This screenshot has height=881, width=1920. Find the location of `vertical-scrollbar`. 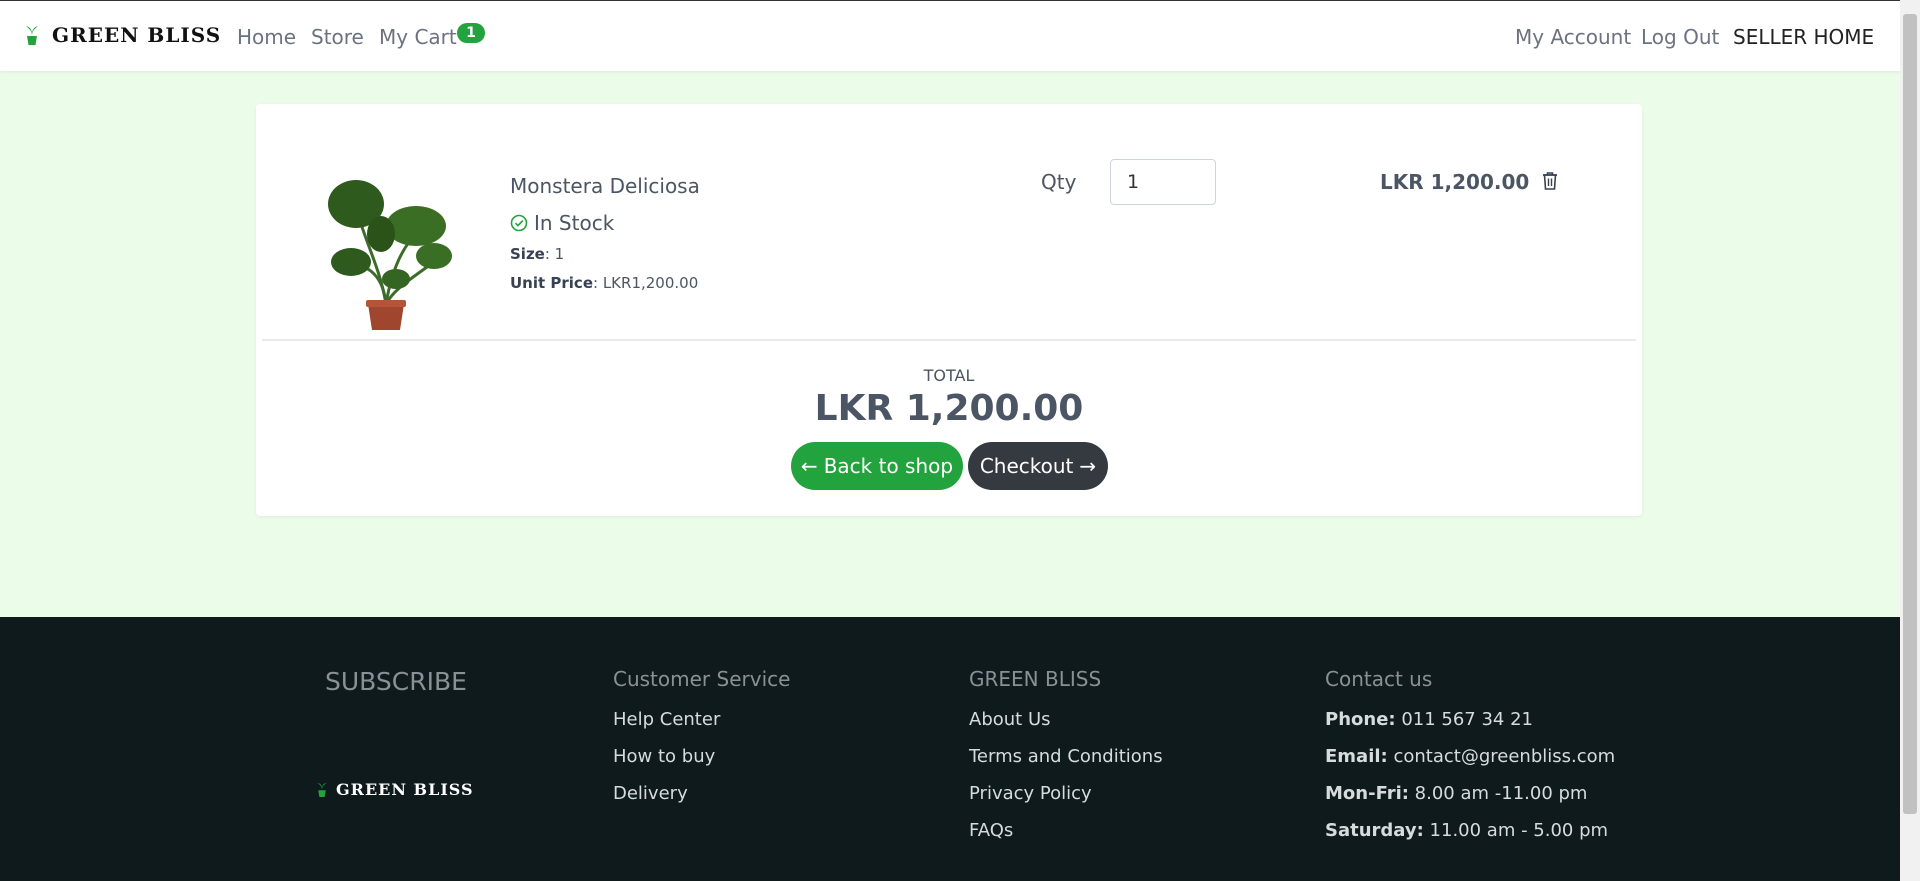

vertical-scrollbar is located at coordinates (1910, 440).